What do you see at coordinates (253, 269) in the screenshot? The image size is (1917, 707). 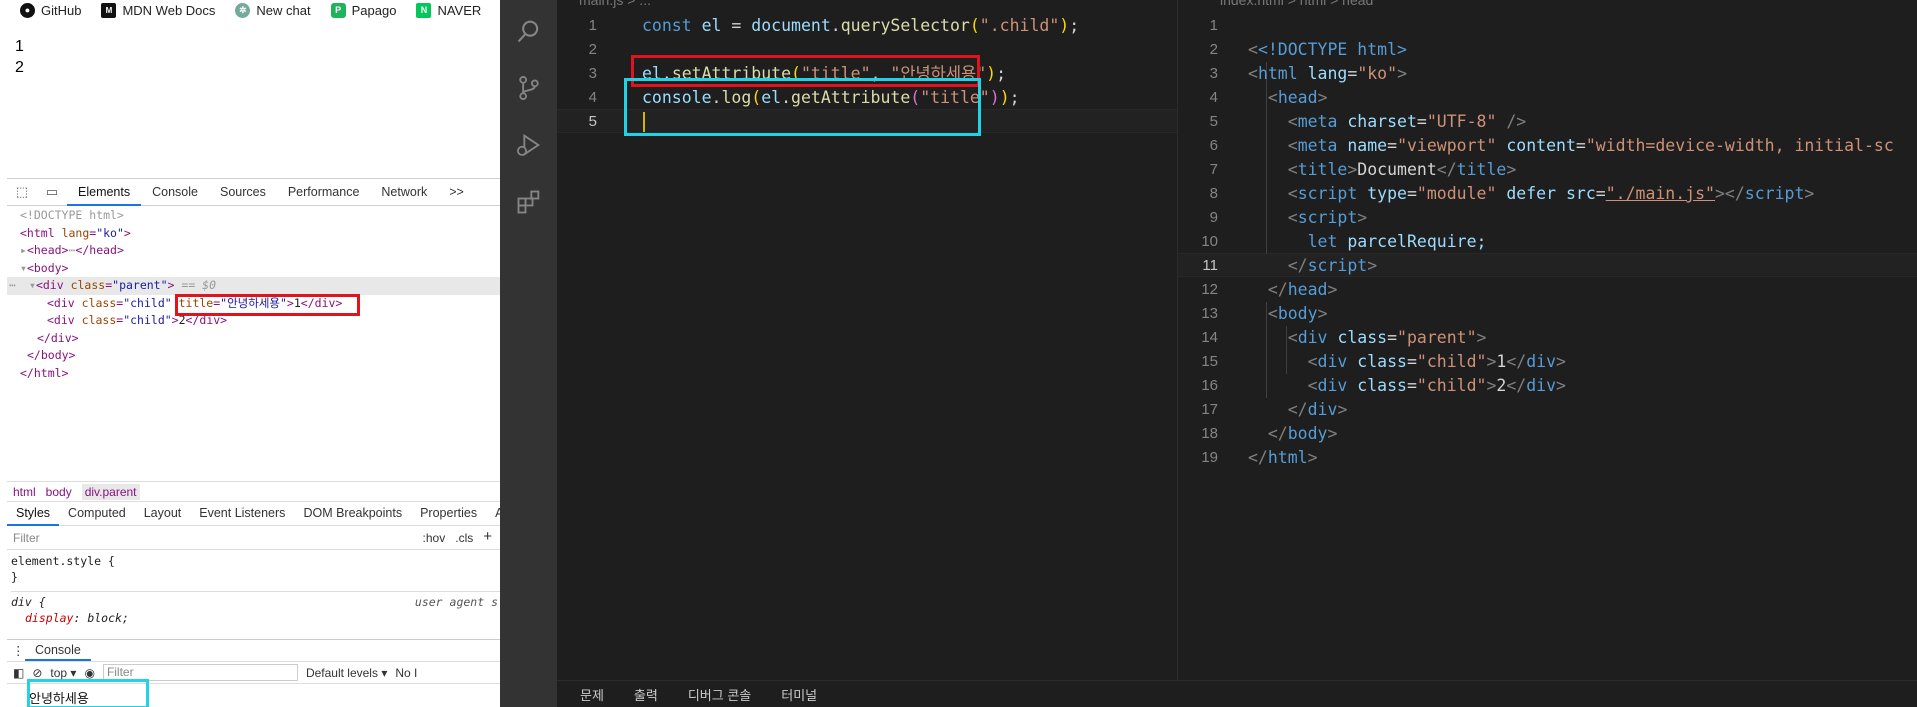 I see `dom-body-node: ▾<body>` at bounding box center [253, 269].